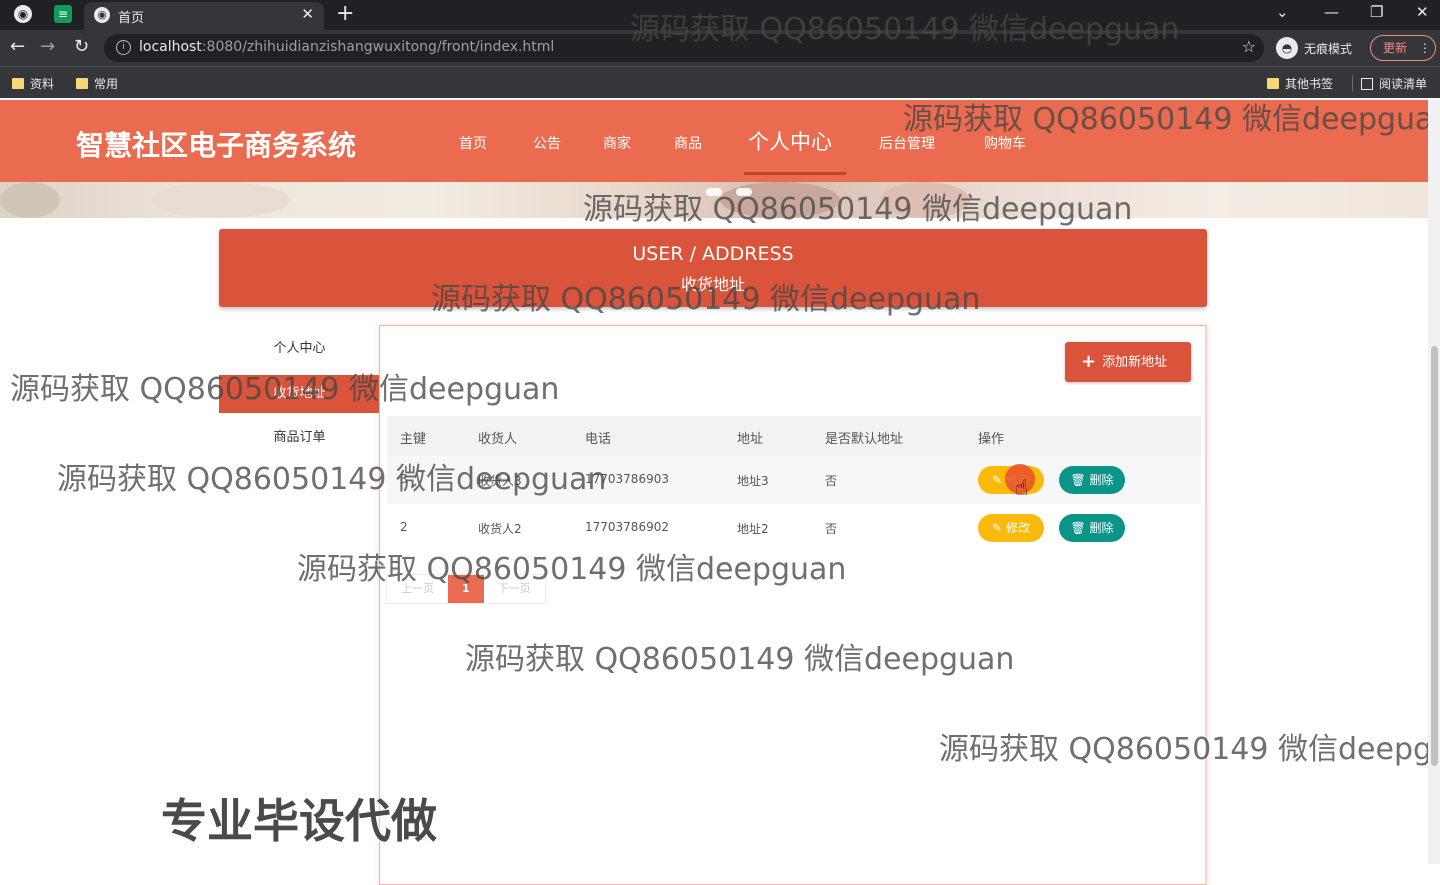 This screenshot has height=885, width=1440. I want to click on next-page-button: 下一页, so click(514, 589).